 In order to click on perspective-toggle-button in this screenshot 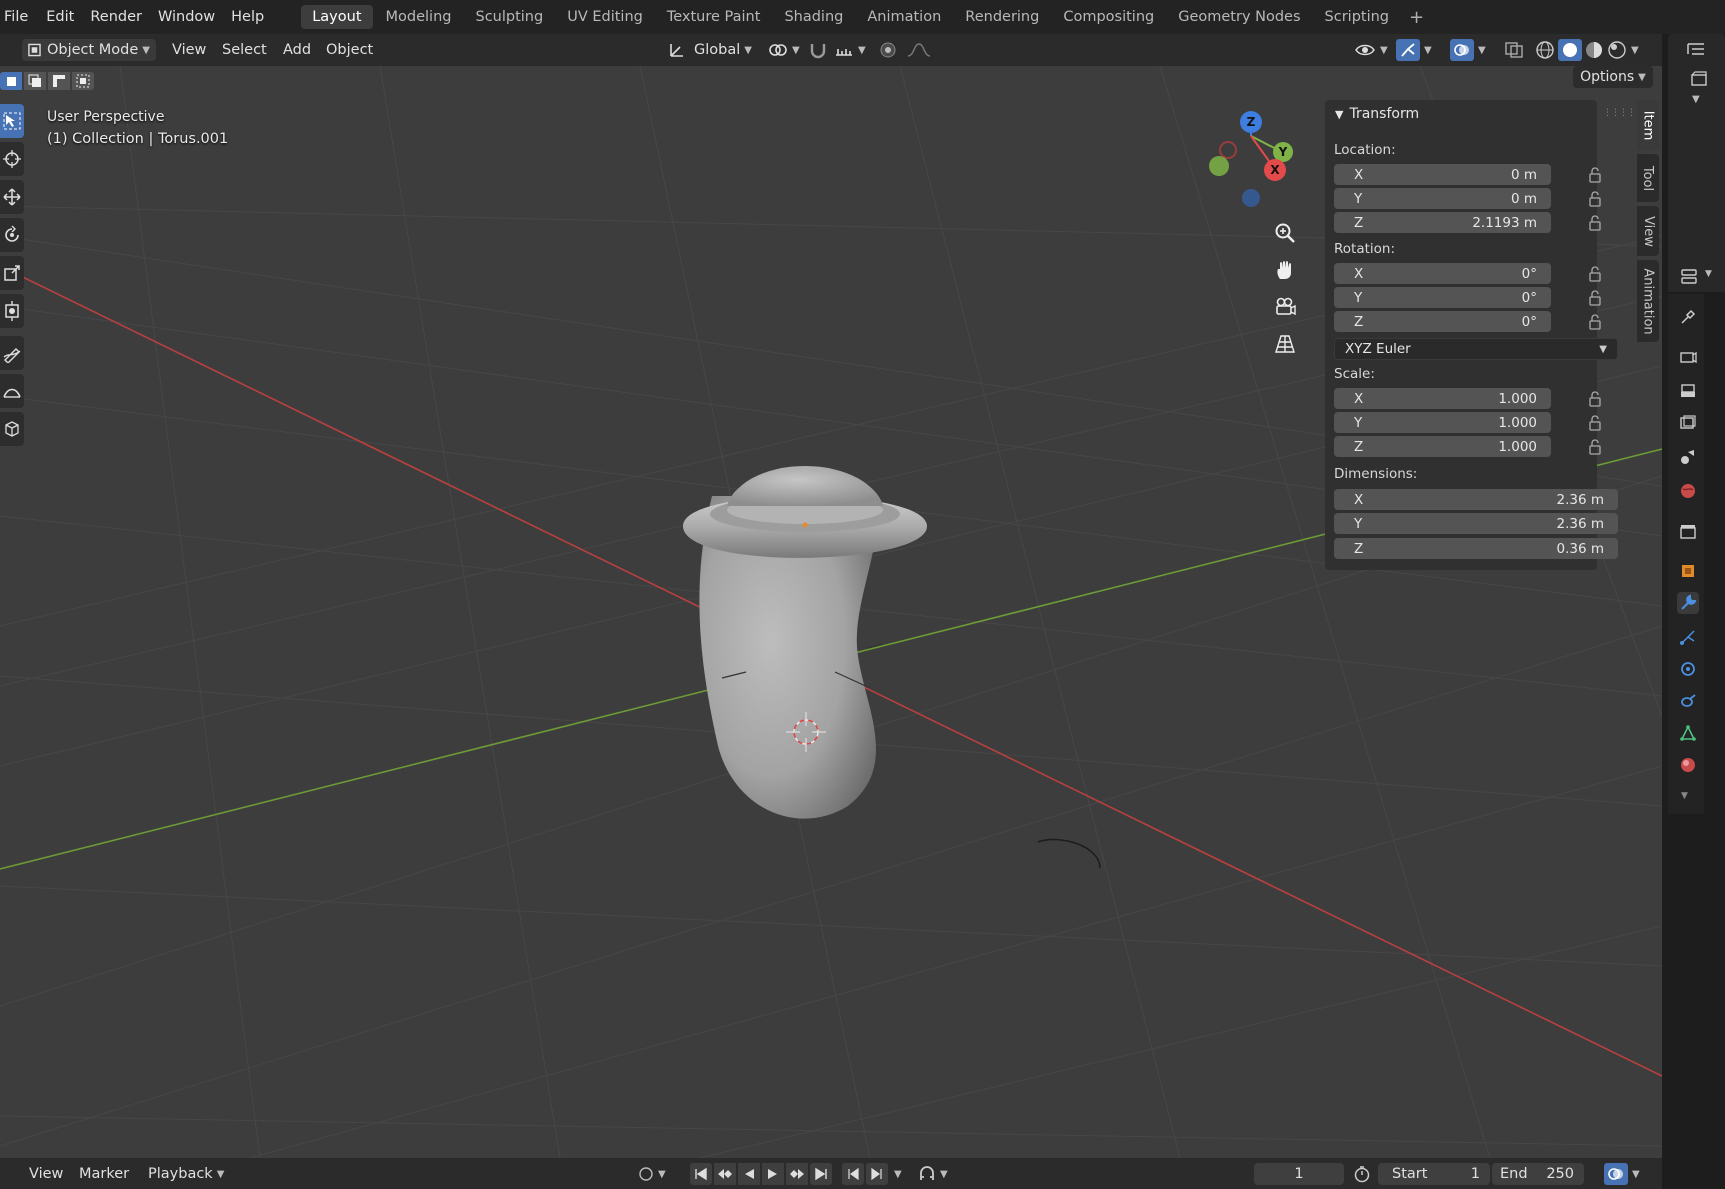, I will do `click(1285, 344)`.